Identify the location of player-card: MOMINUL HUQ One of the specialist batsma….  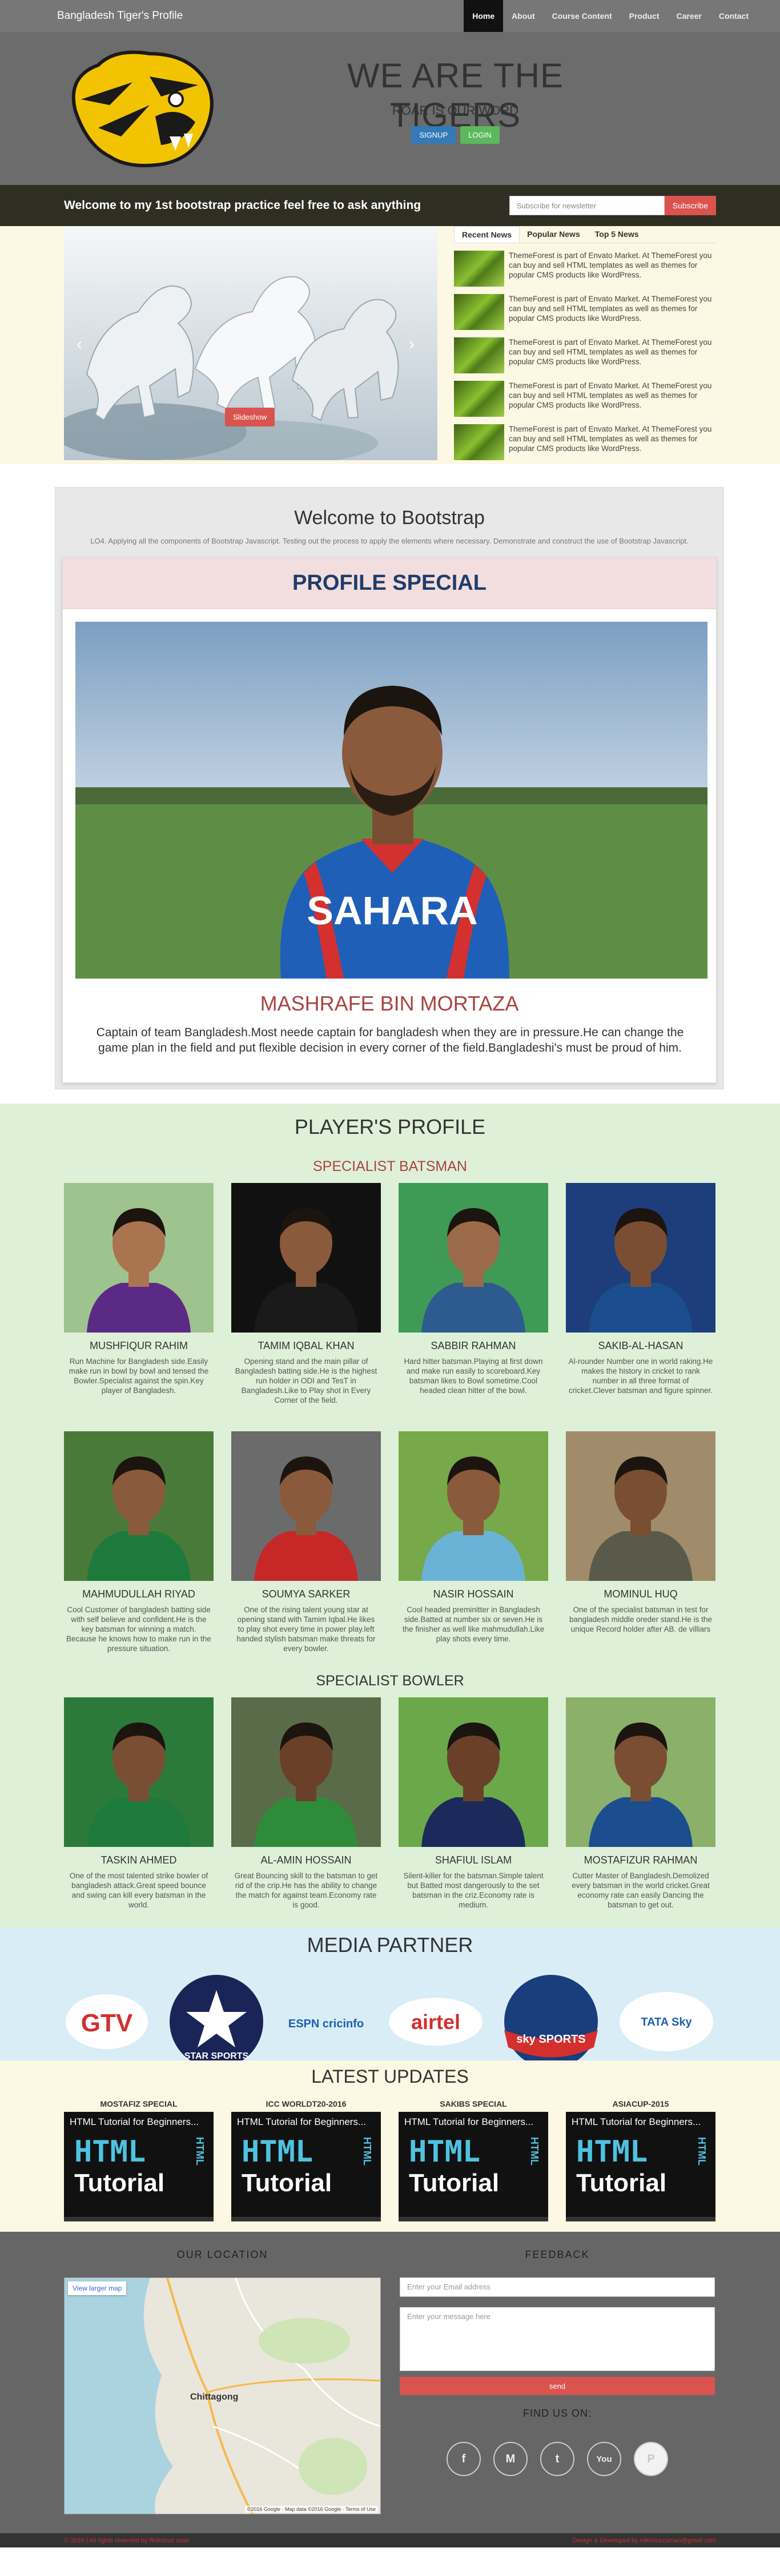
(640, 1542).